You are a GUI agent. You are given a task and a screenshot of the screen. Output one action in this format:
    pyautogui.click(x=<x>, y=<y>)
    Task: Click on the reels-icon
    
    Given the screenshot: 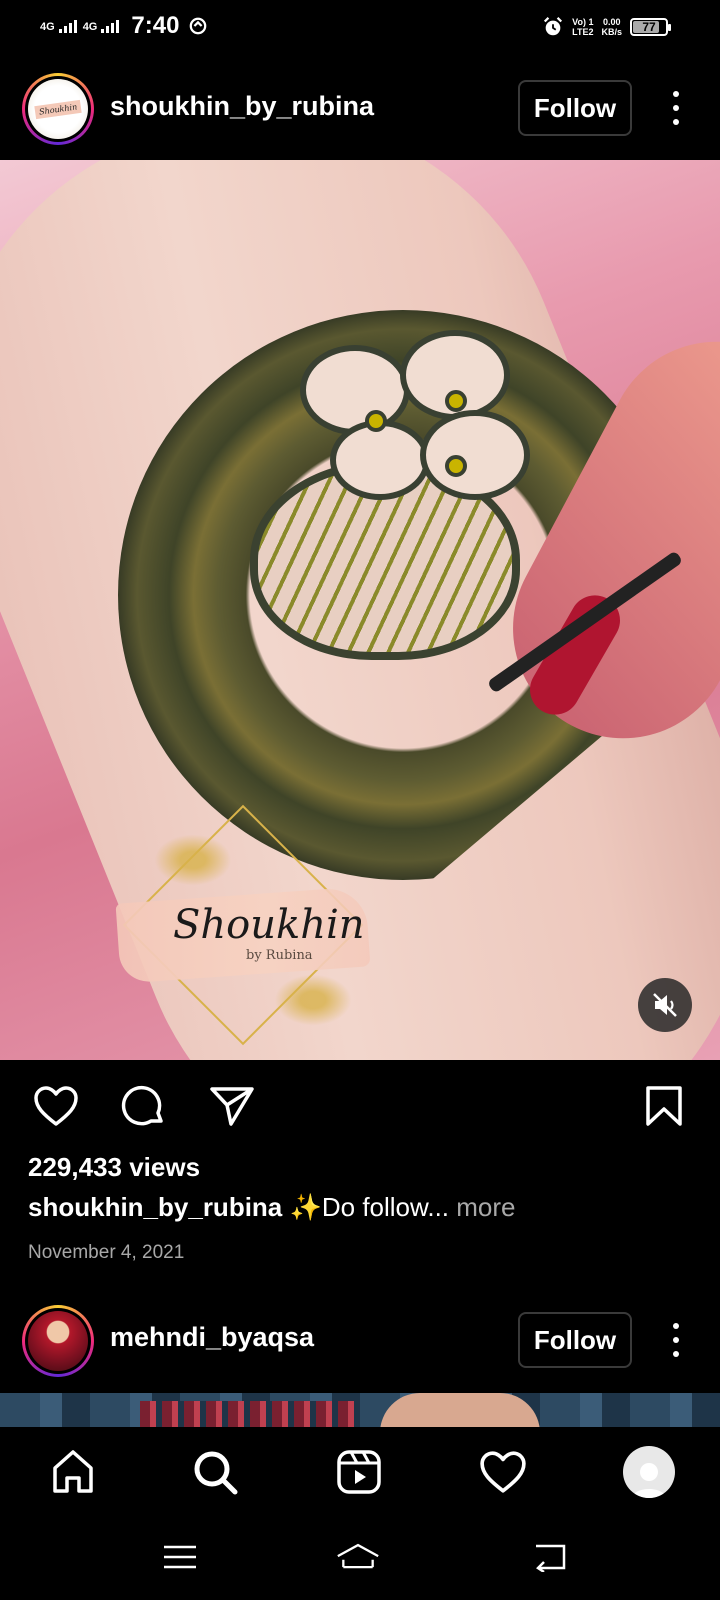 What is the action you would take?
    pyautogui.click(x=359, y=1472)
    